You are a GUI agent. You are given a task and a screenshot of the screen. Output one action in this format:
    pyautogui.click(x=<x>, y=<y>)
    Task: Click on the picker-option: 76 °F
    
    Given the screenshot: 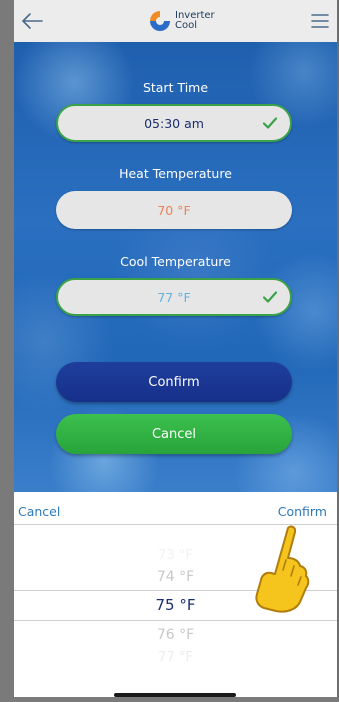 What is the action you would take?
    pyautogui.click(x=175, y=635)
    